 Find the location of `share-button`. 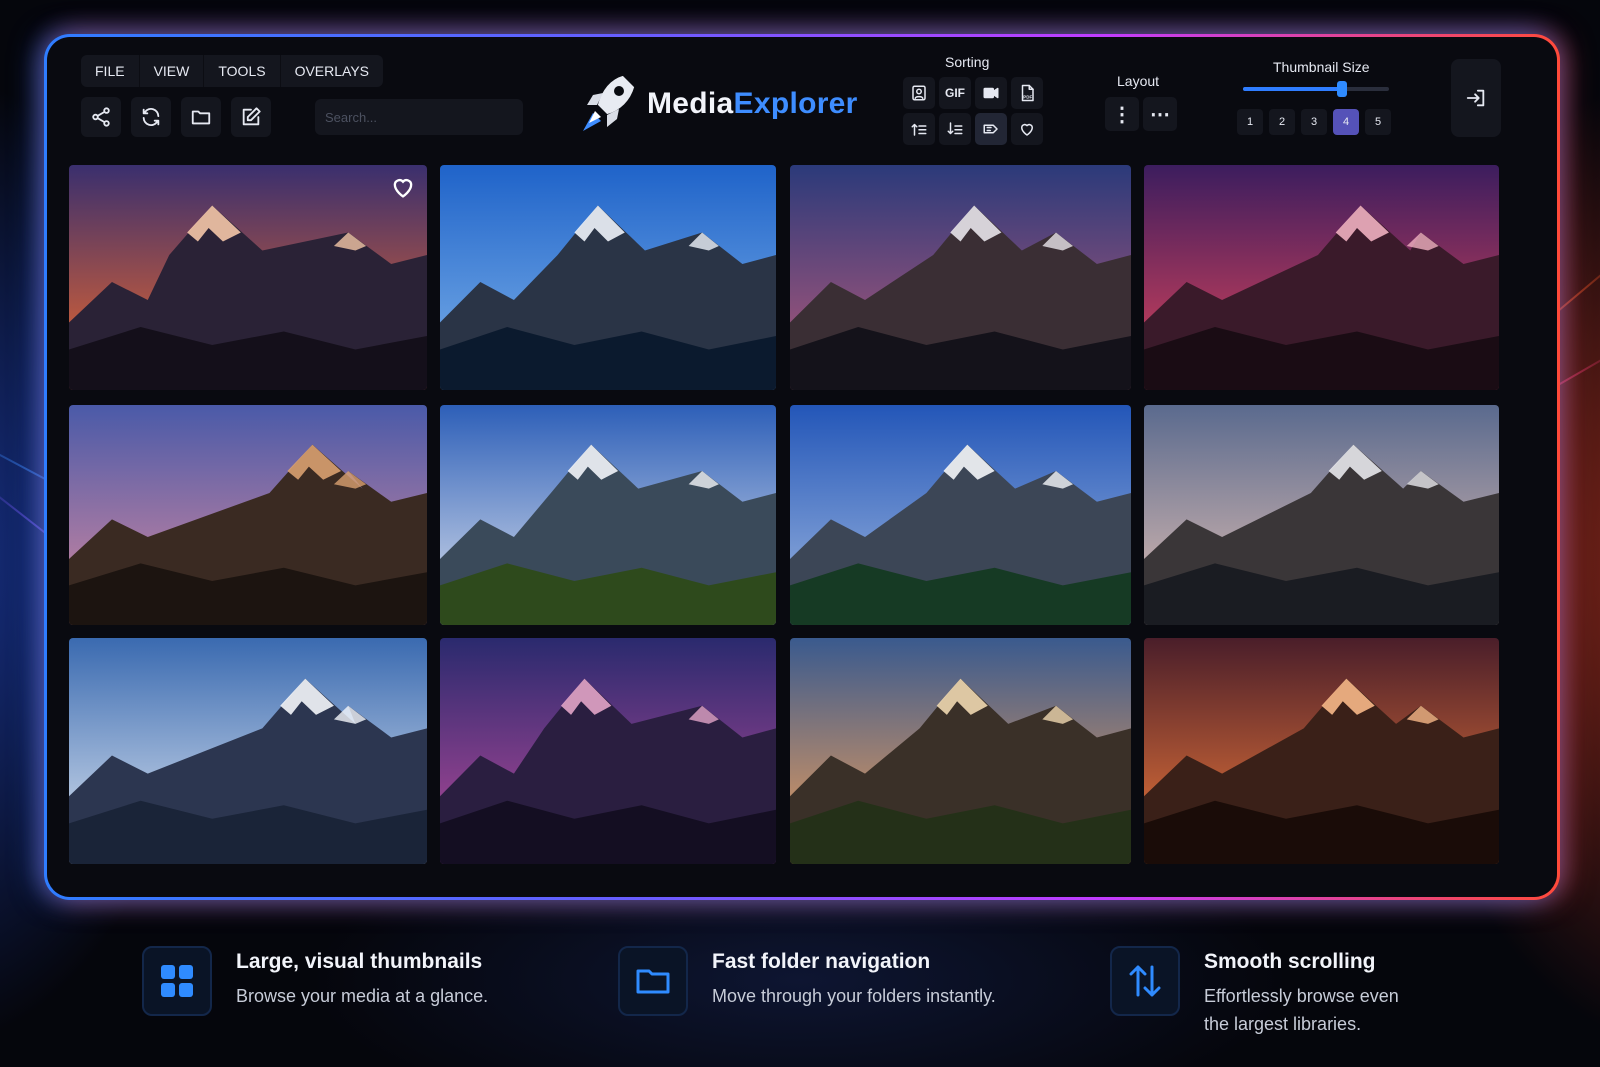

share-button is located at coordinates (101, 117).